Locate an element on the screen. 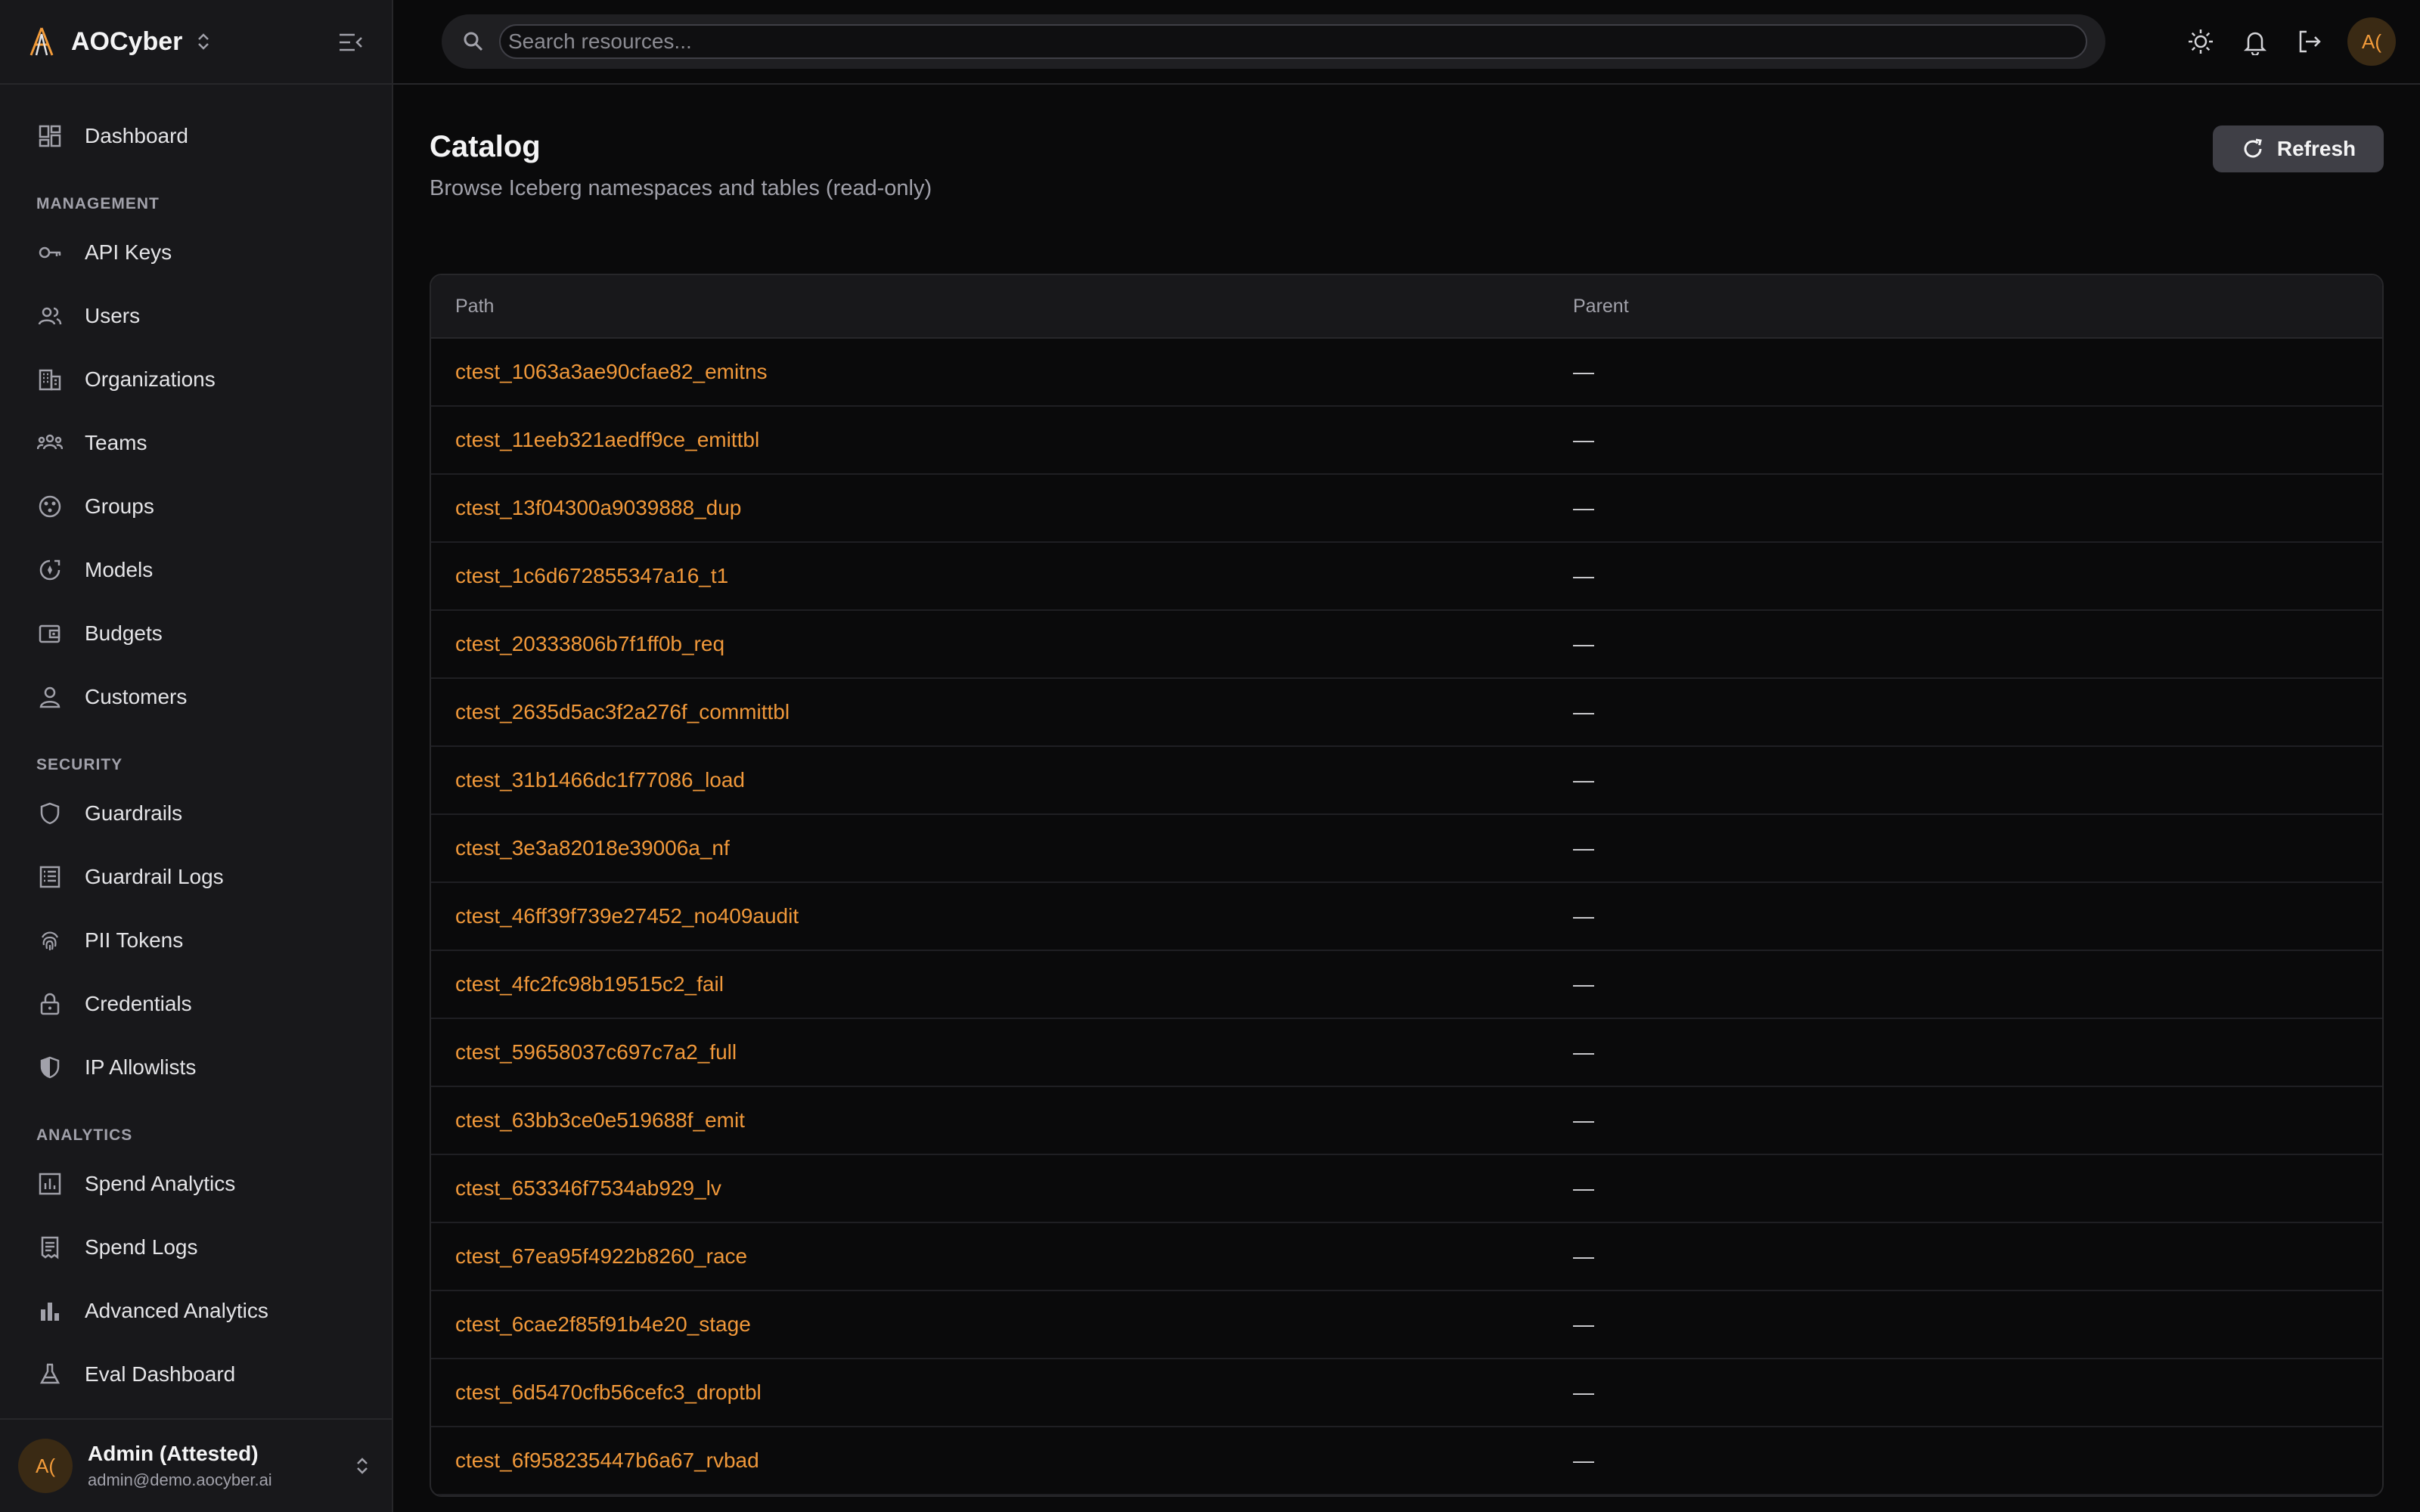 The width and height of the screenshot is (2420, 1512). namespace-link: ctest_4fc2fc98b19515c2_fail is located at coordinates (1002, 984).